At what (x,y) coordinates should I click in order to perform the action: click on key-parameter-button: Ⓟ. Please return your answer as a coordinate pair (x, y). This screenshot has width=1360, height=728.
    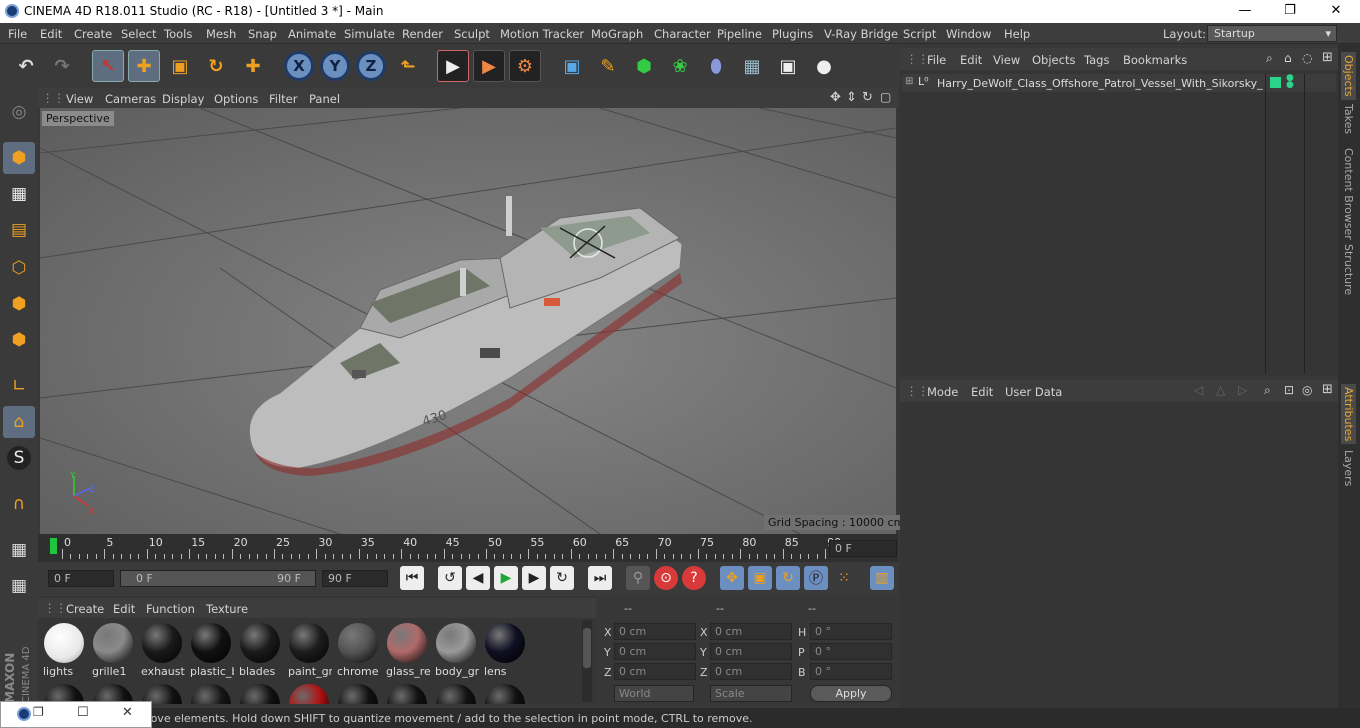
    Looking at the image, I should click on (816, 578).